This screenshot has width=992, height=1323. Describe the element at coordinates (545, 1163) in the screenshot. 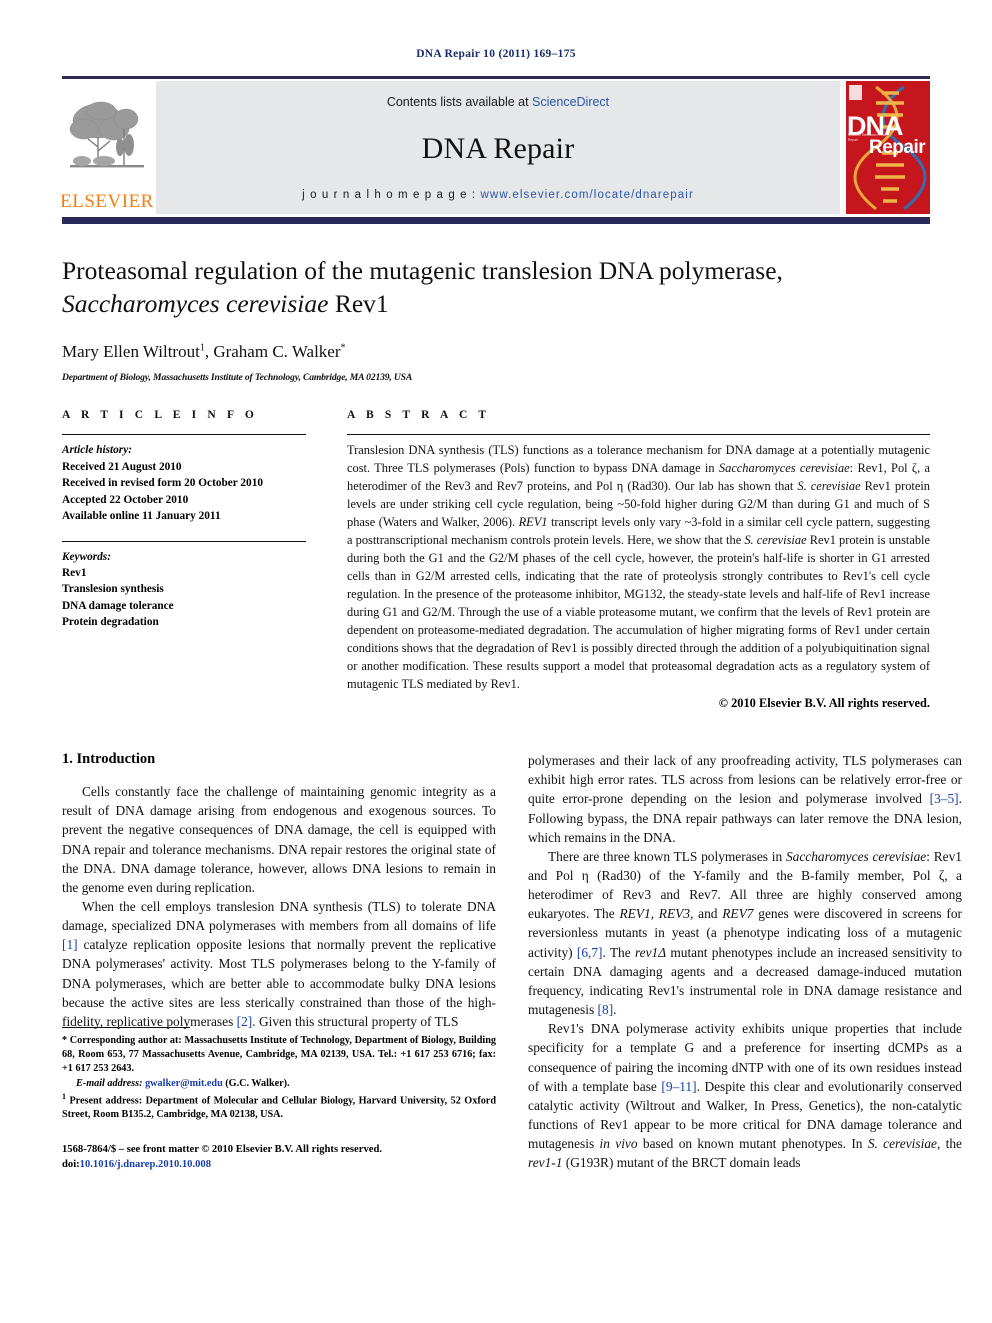

I see `italic-mutant-rev1-1: rev1-1` at that location.